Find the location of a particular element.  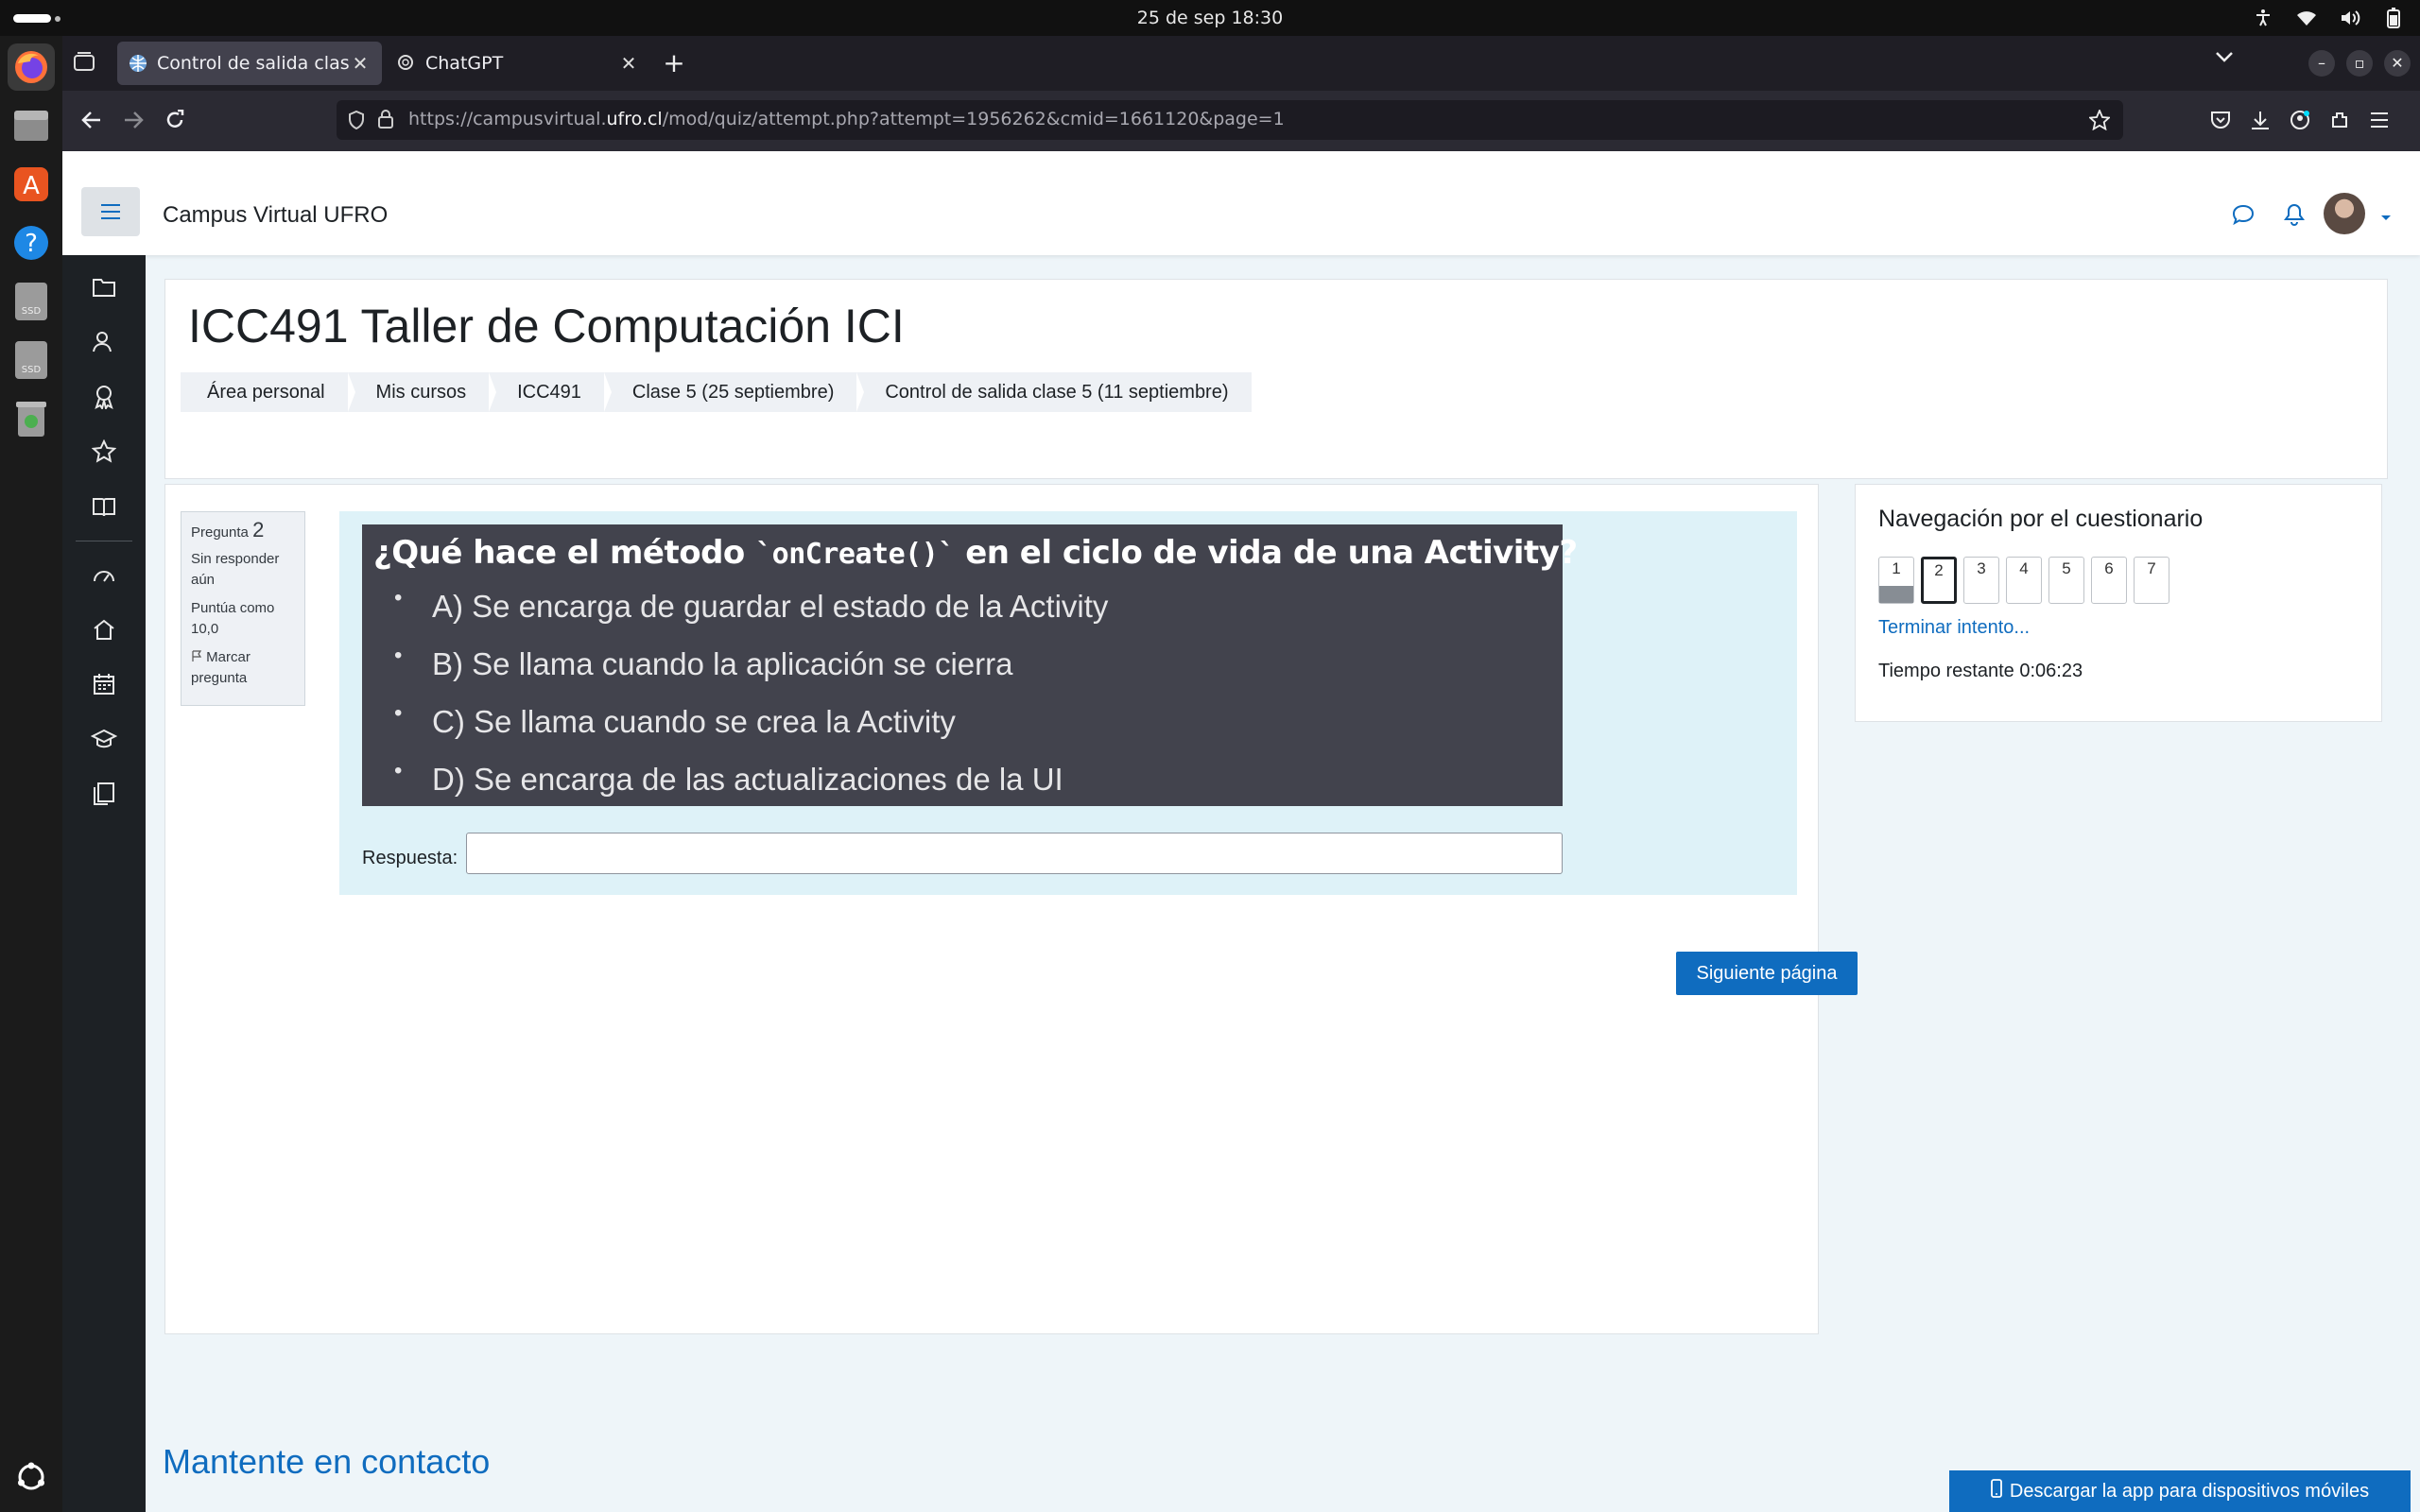

home-icon is located at coordinates (104, 629).